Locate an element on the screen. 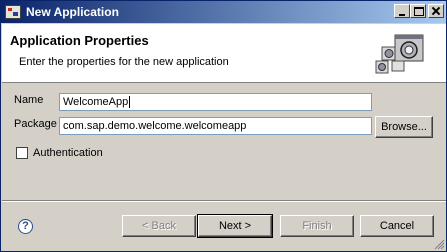 The height and width of the screenshot is (252, 447). name-value: WelcomeApp is located at coordinates (96, 102).